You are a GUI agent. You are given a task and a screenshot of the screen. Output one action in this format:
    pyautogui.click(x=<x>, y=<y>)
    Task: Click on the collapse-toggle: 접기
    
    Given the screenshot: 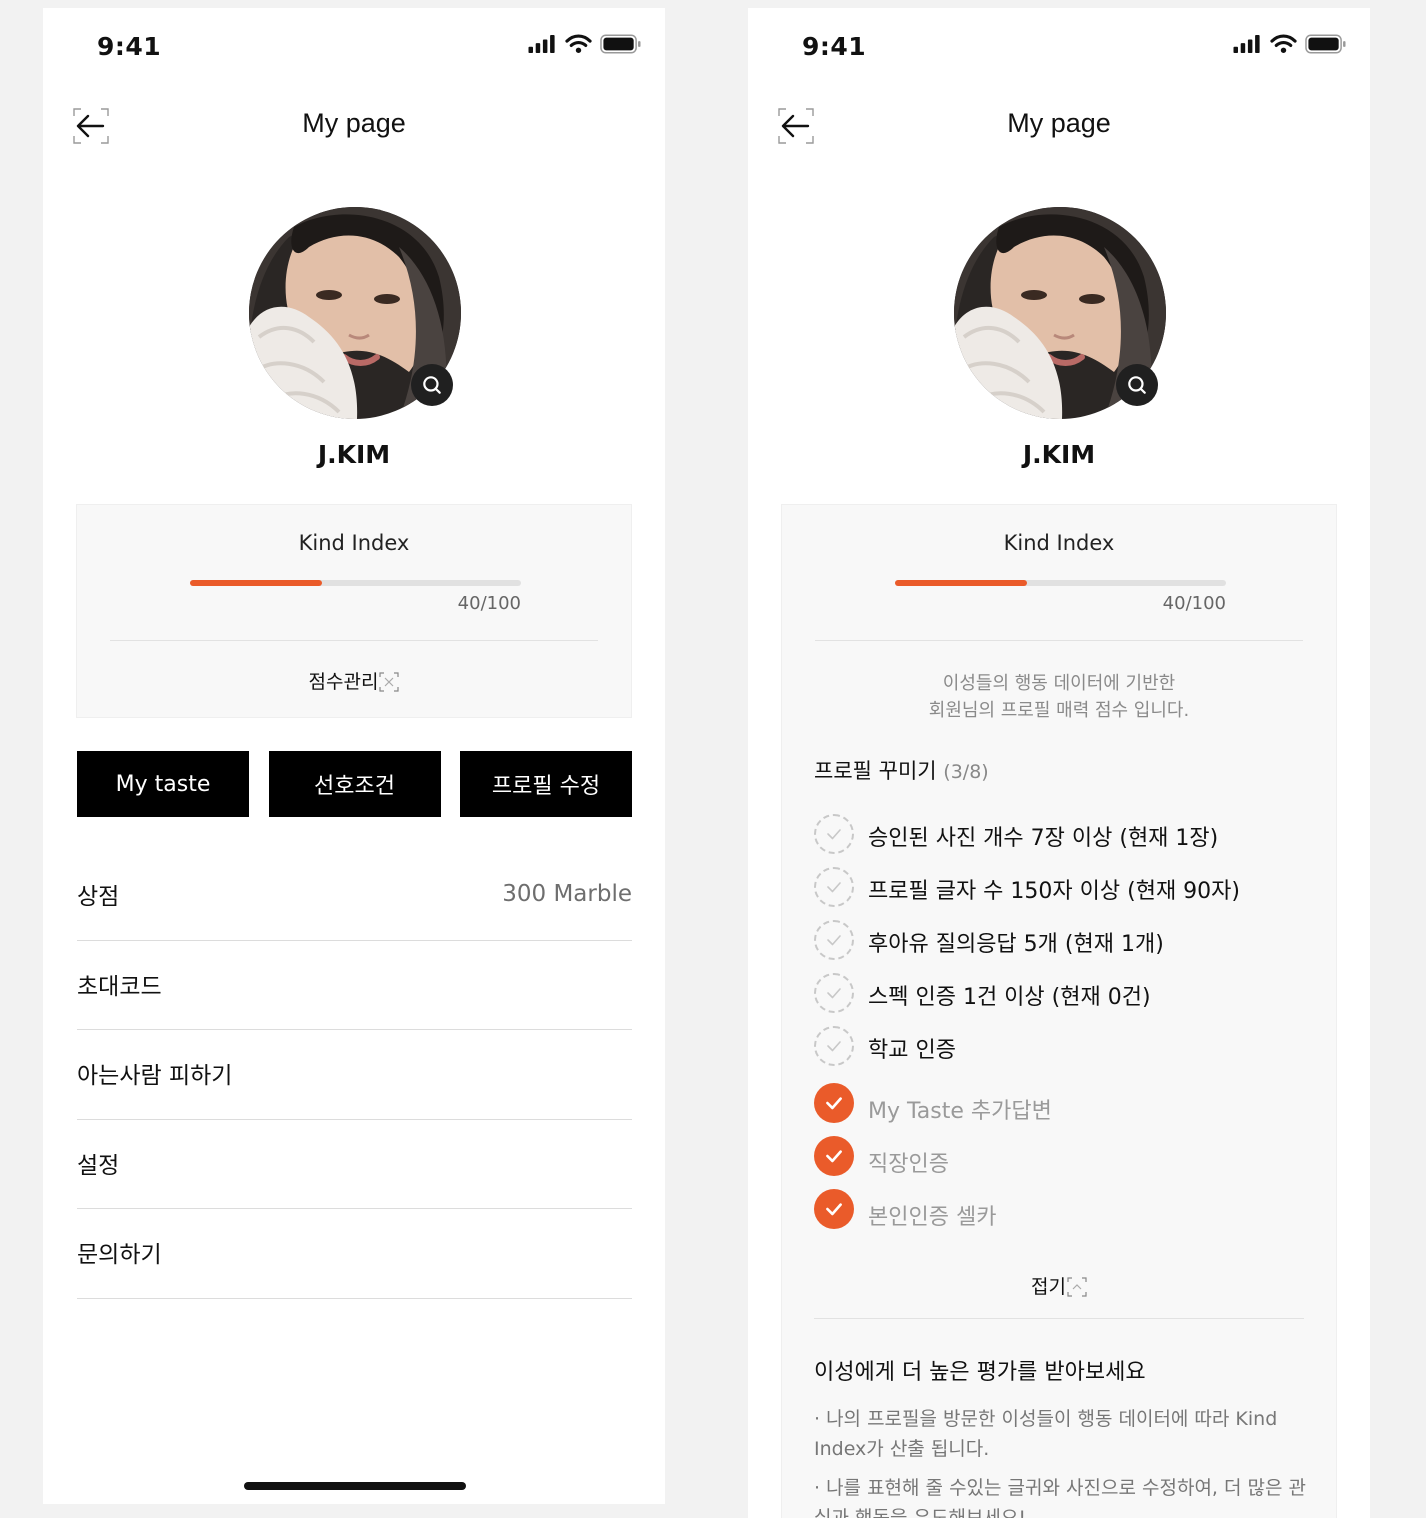 What is the action you would take?
    pyautogui.click(x=1059, y=1285)
    